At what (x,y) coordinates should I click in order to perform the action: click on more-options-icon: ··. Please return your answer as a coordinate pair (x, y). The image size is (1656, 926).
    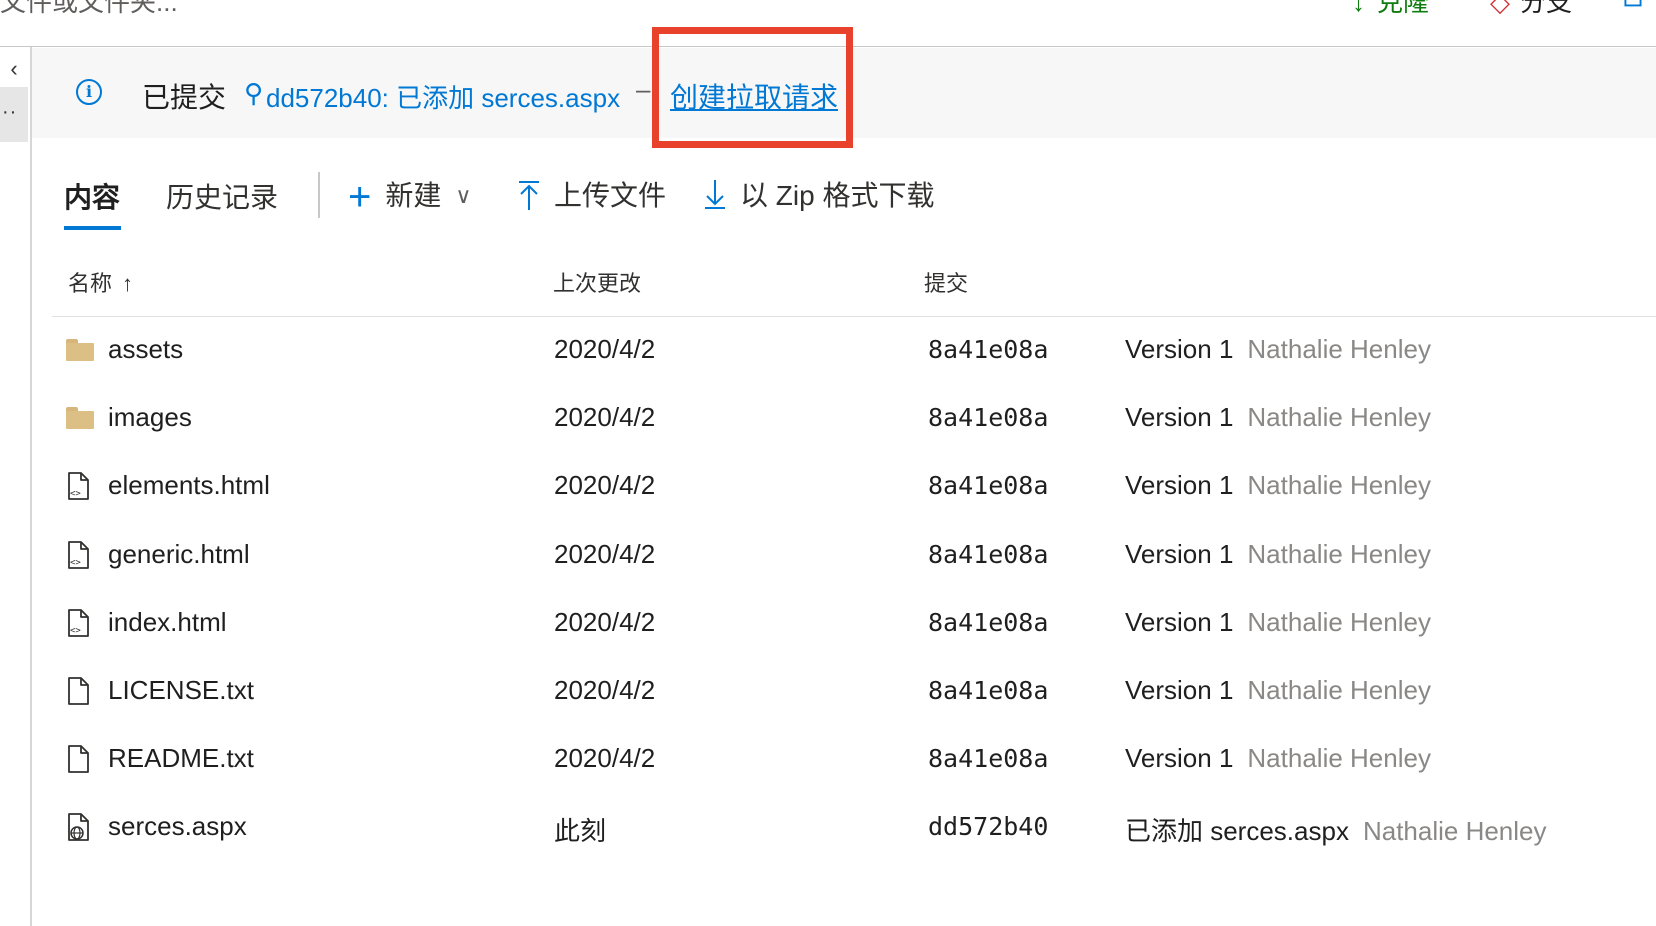
    Looking at the image, I should click on (14, 114).